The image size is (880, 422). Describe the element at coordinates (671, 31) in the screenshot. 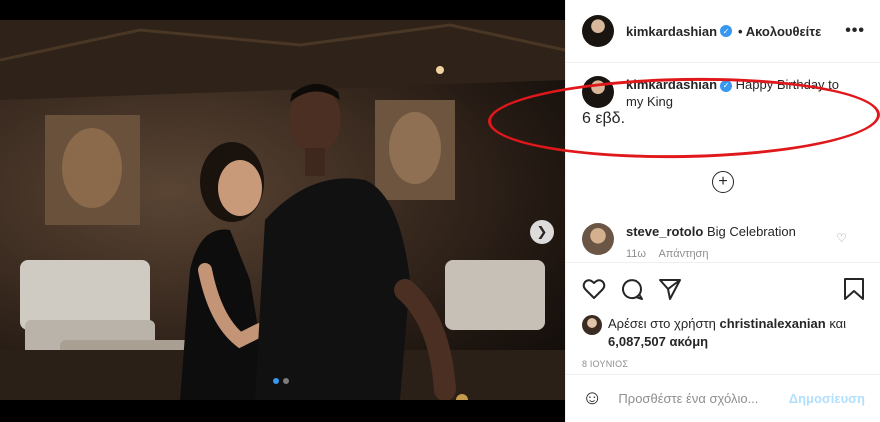

I see `author-username: kimkardashian` at that location.